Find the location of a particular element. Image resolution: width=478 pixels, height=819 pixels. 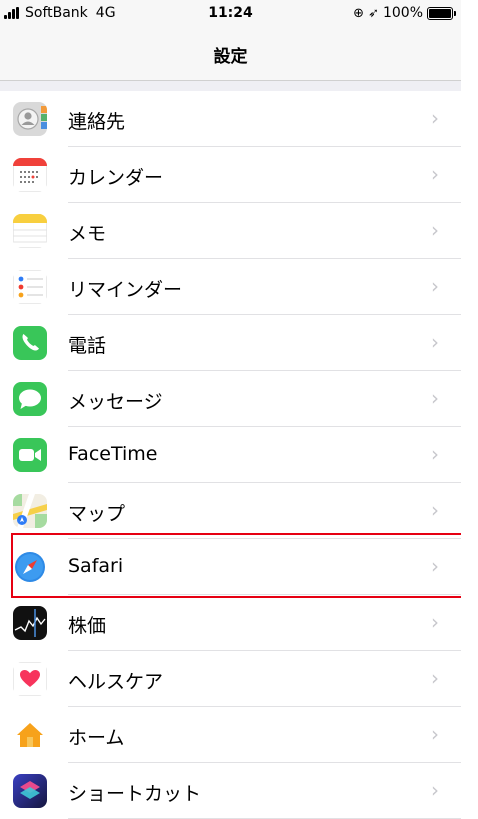

settings-row: 株価 › is located at coordinates (230, 623).